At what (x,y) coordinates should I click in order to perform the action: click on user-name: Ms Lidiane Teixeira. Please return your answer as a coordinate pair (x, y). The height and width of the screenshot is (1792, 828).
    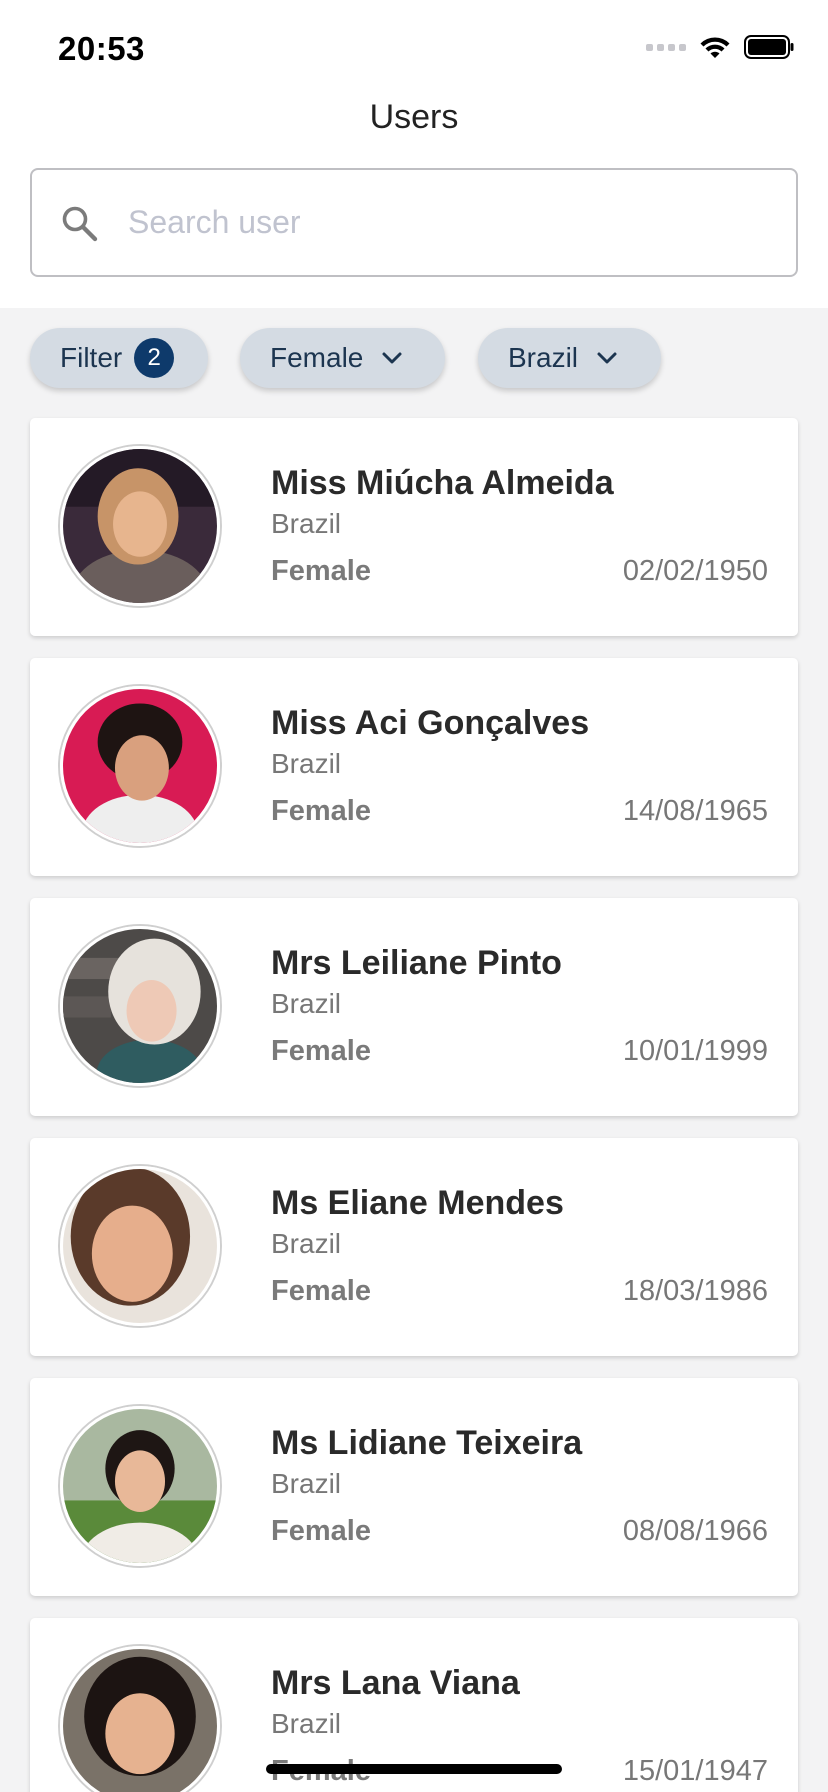
    Looking at the image, I should click on (427, 1443).